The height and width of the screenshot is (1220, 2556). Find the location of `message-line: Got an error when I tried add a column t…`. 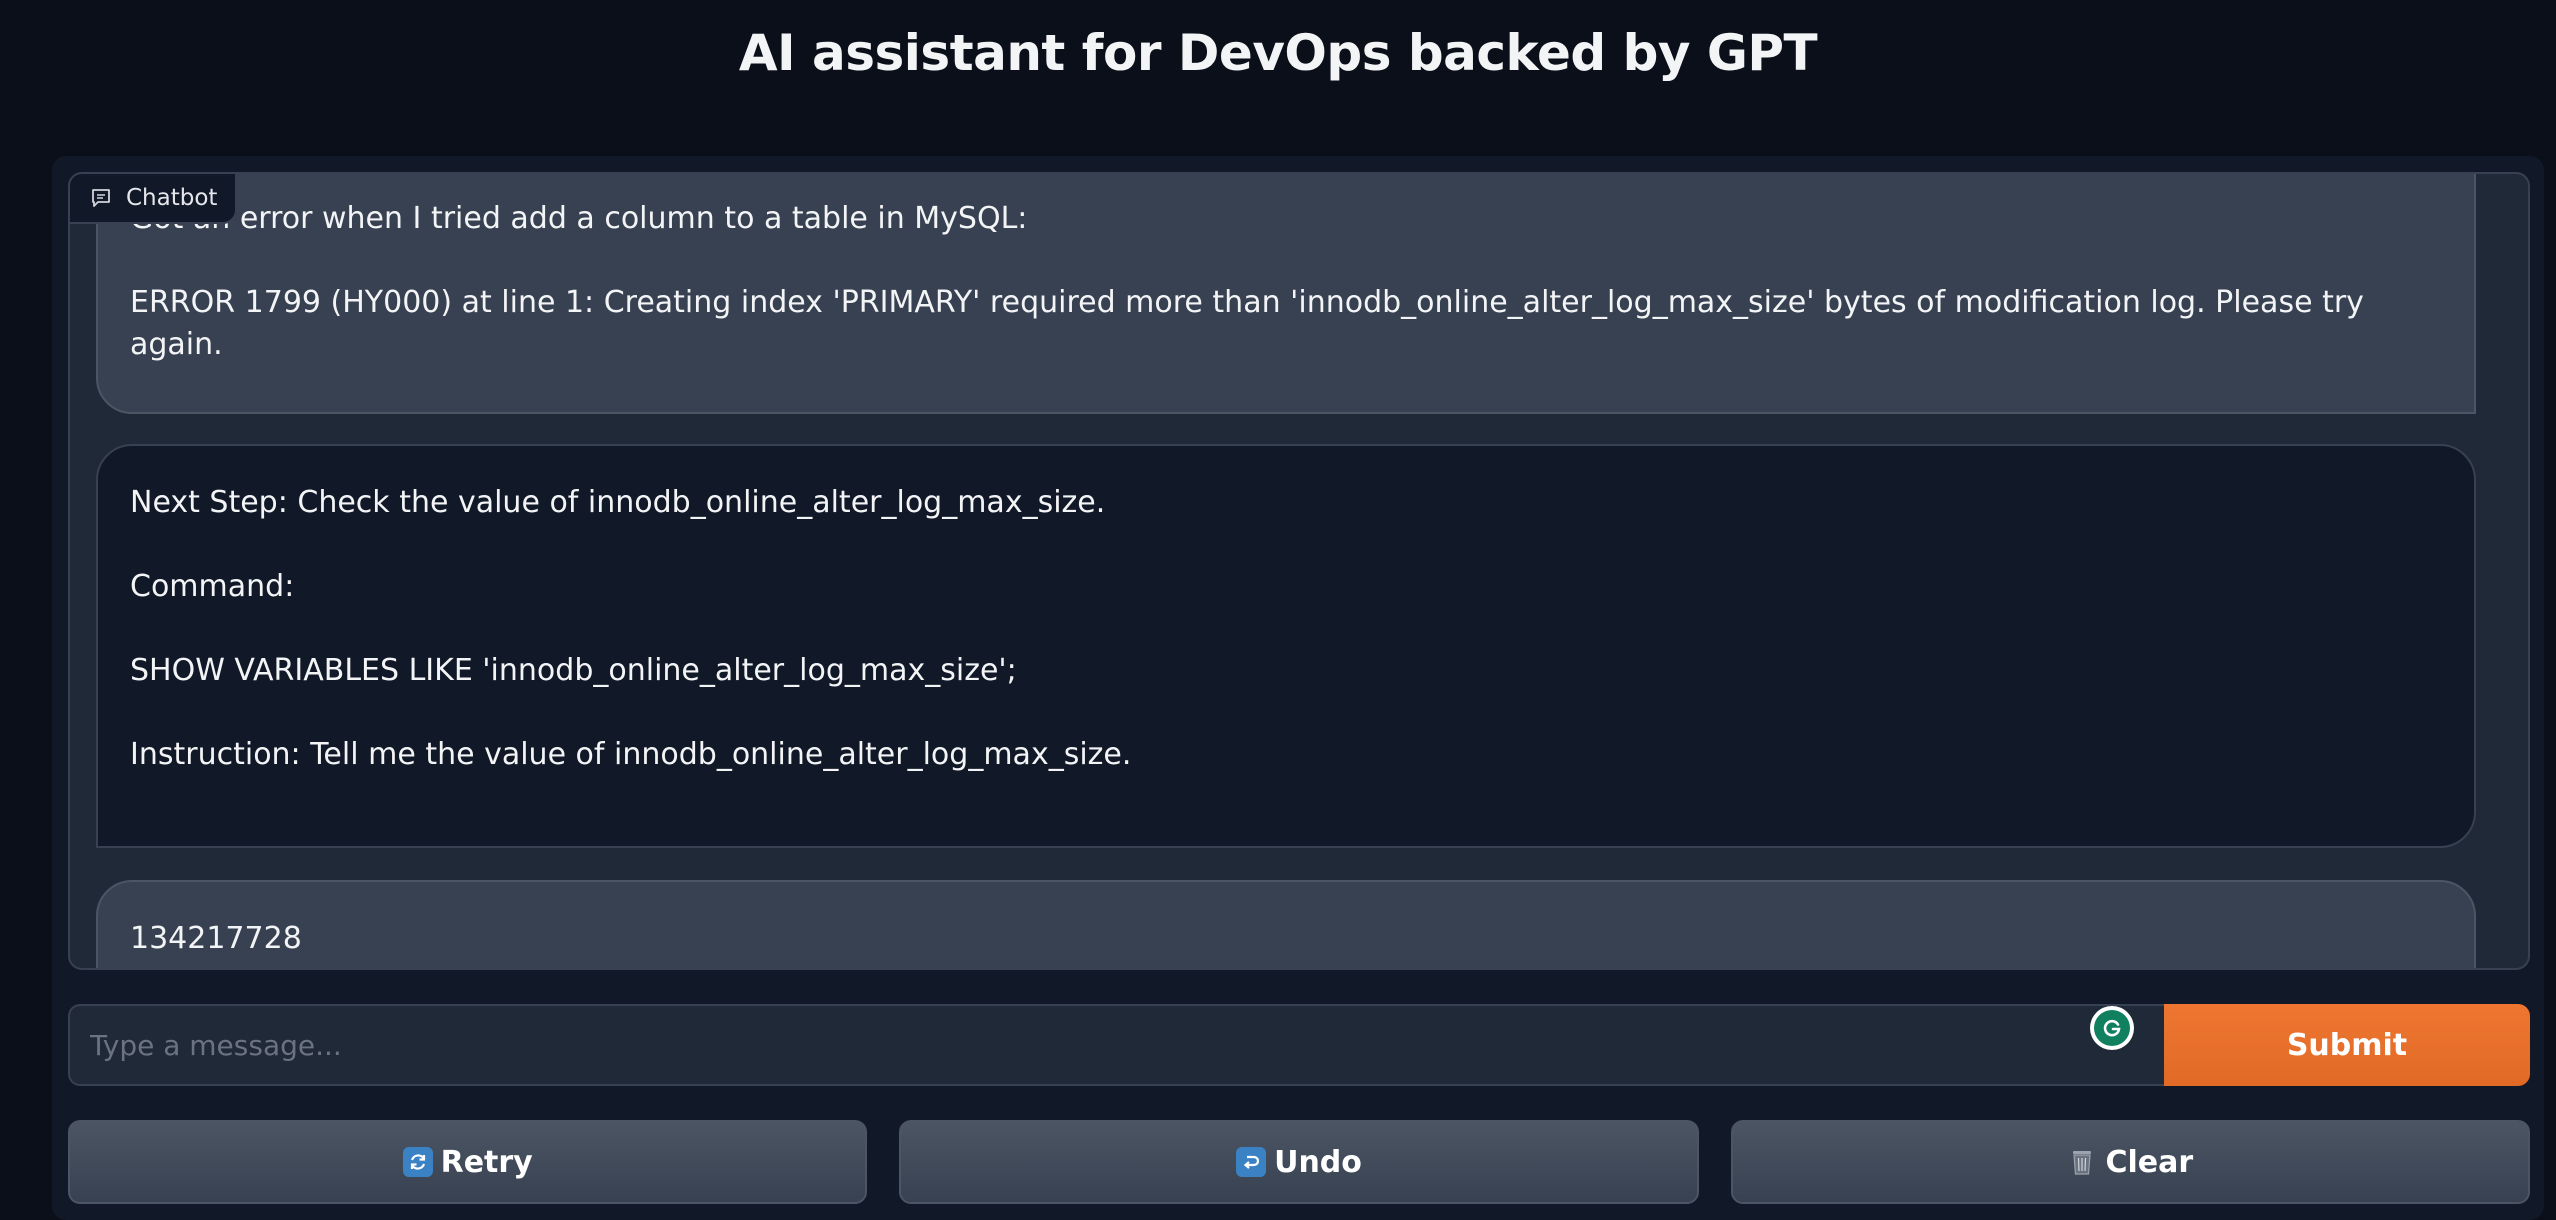

message-line: Got an error when I tried add a column t… is located at coordinates (579, 218).